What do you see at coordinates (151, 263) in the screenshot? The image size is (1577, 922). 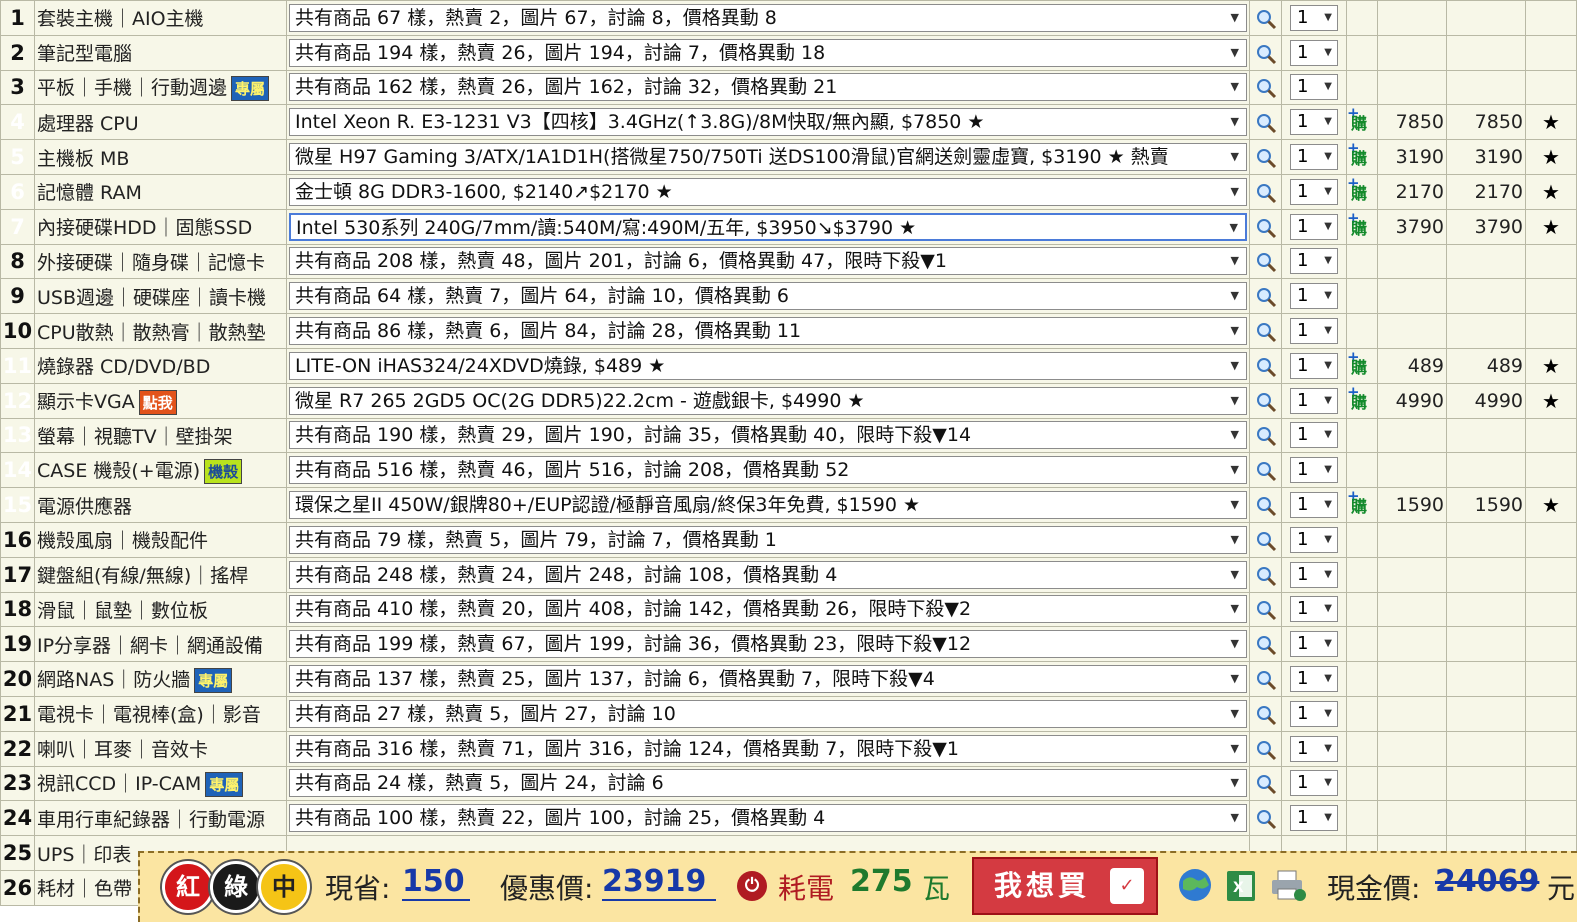 I see `category-link: 外接硬碟｜隨身碟｜記憶卡` at bounding box center [151, 263].